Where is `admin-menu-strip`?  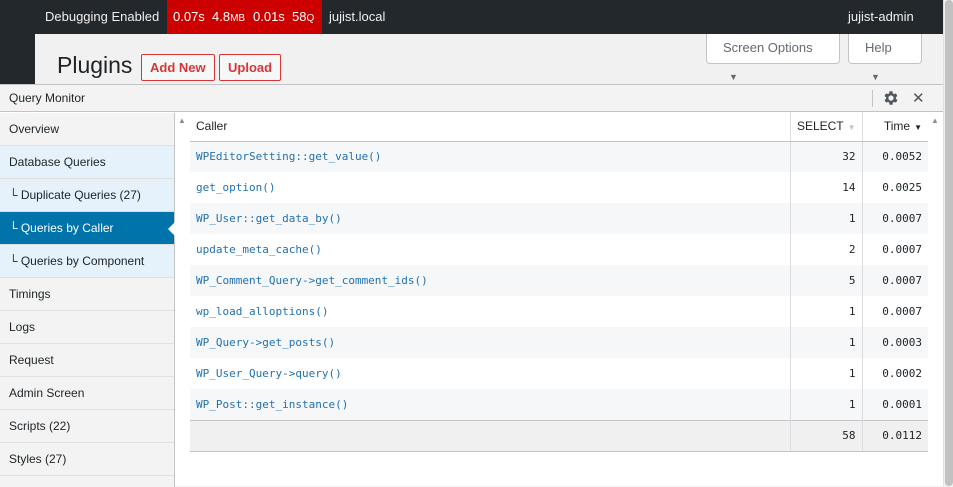
admin-menu-strip is located at coordinates (17, 59).